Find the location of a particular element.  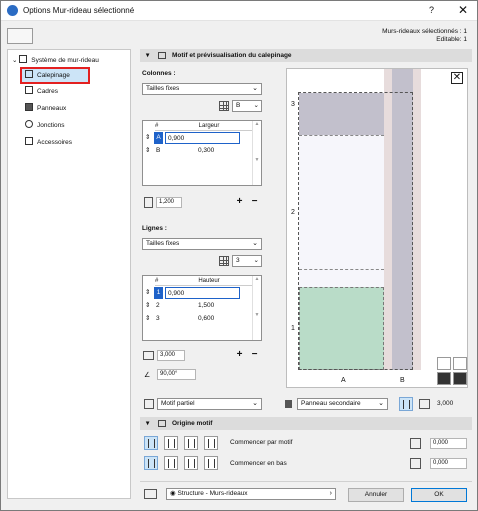

section-title: Origine motif is located at coordinates (192, 423).